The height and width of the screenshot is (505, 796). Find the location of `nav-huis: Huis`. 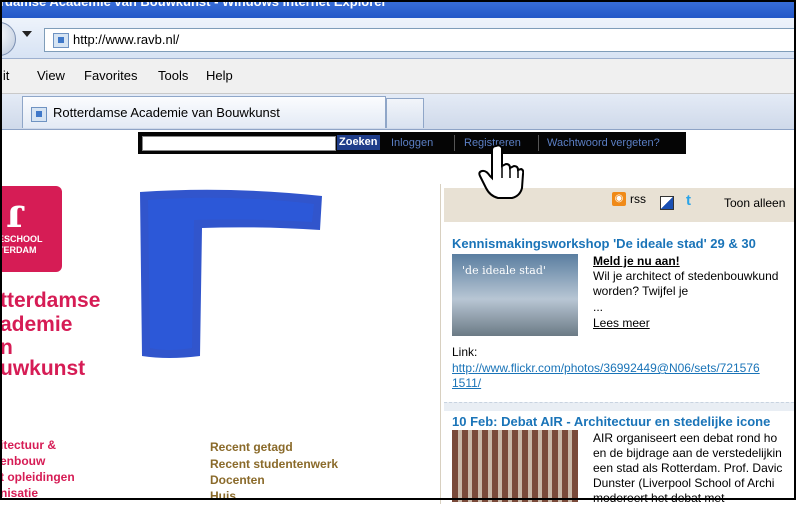

nav-huis: Huis is located at coordinates (223, 496).